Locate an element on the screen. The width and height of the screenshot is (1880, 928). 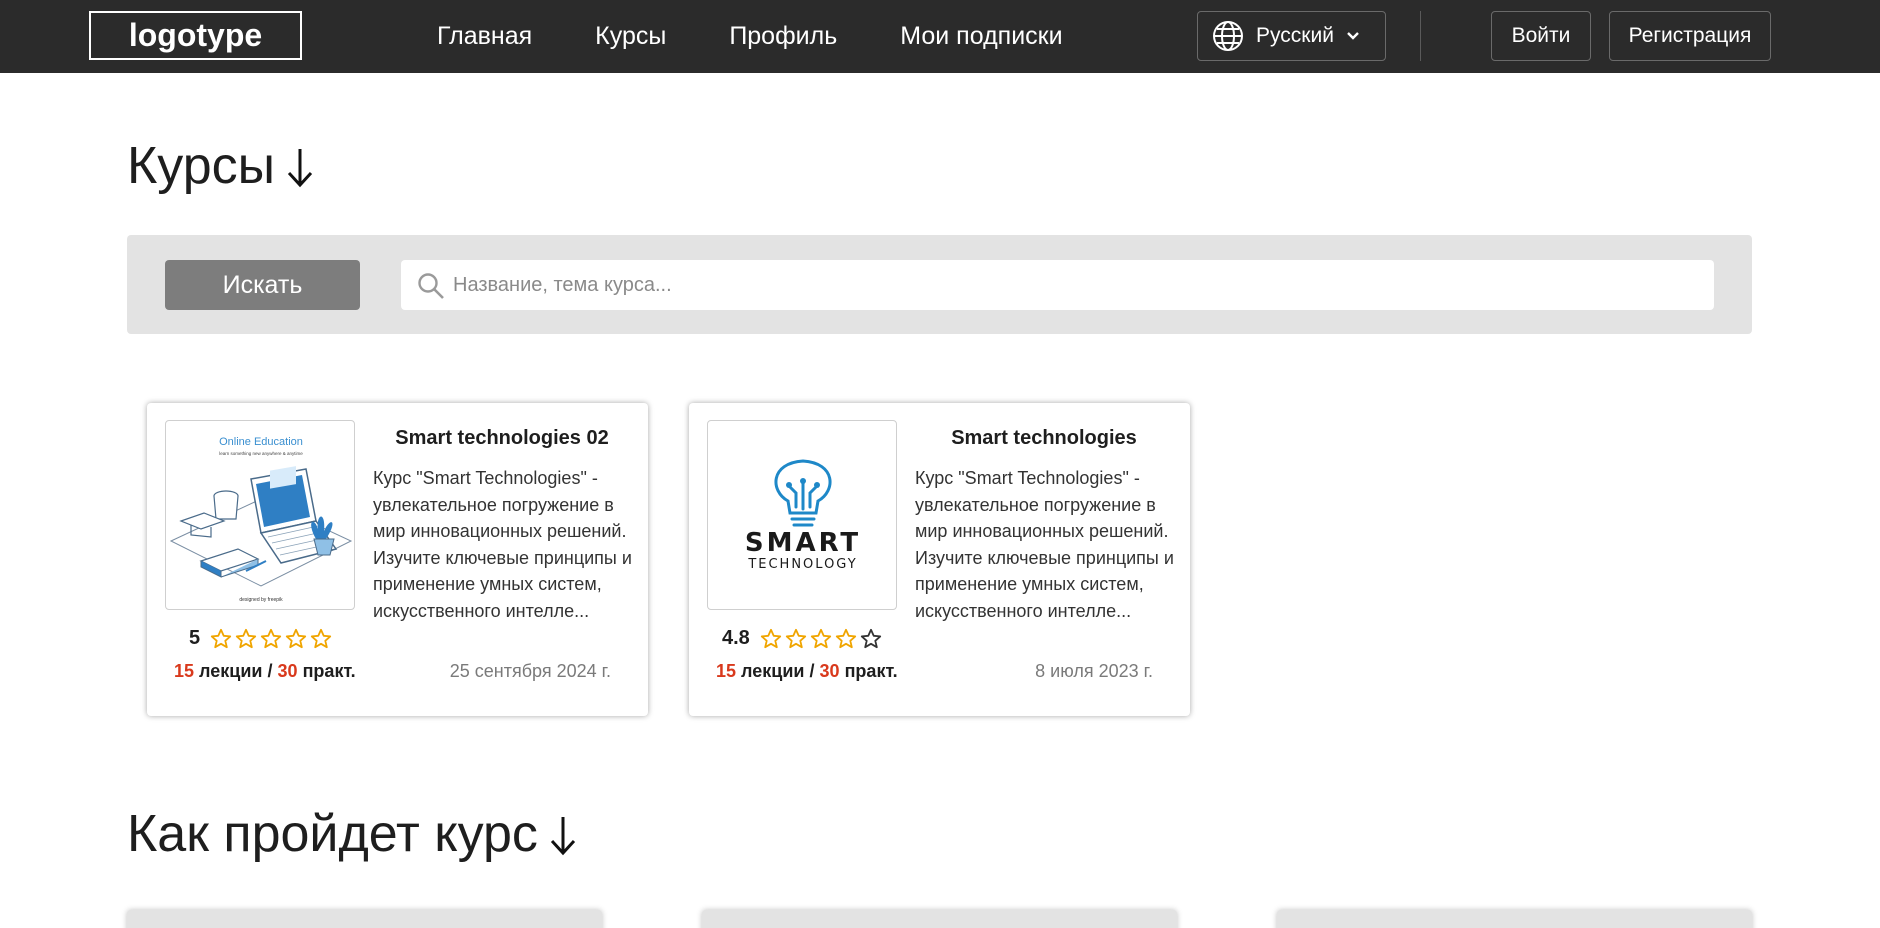
rating-value: 5 is located at coordinates (195, 638).